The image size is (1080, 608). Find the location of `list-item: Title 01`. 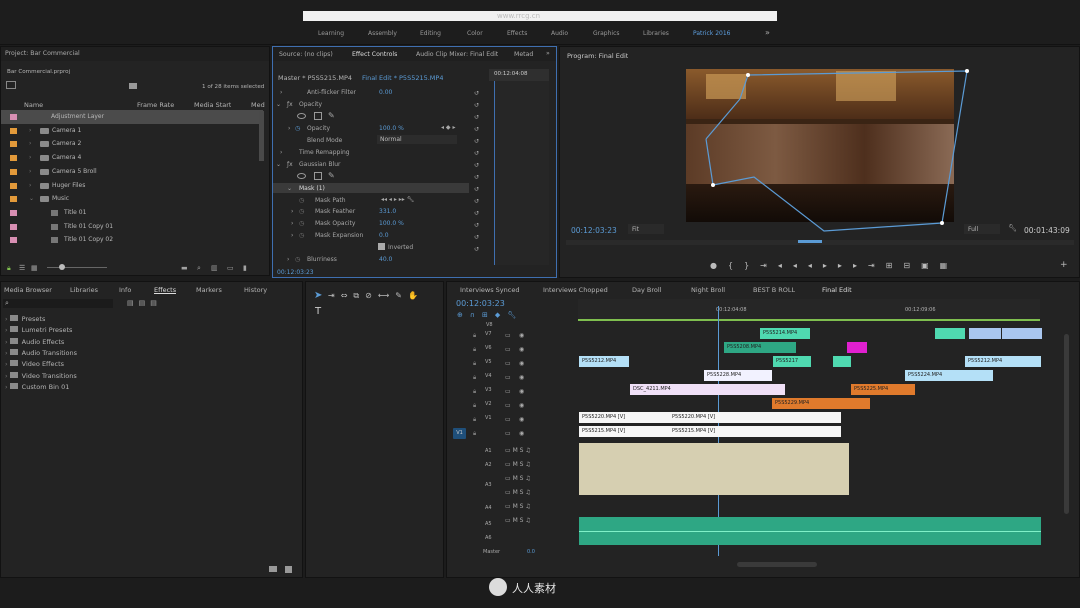

list-item: Title 01 is located at coordinates (132, 213).